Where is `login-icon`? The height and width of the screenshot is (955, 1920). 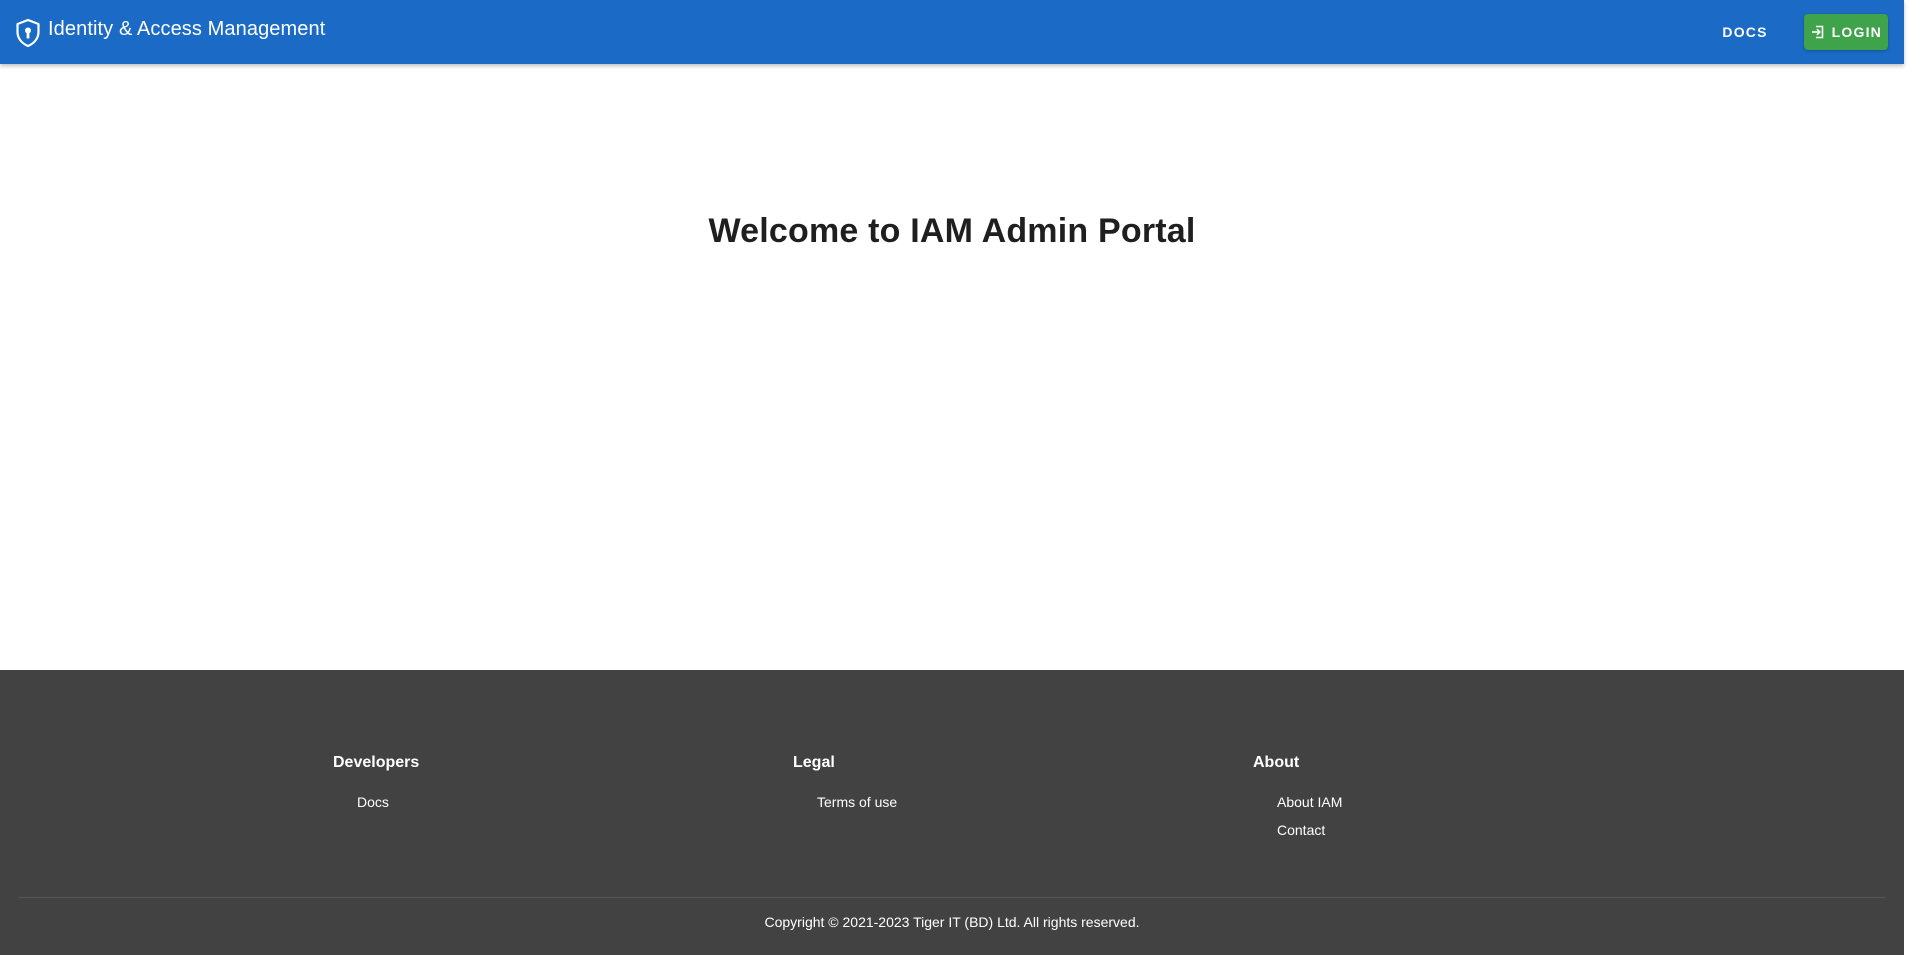 login-icon is located at coordinates (1818, 32).